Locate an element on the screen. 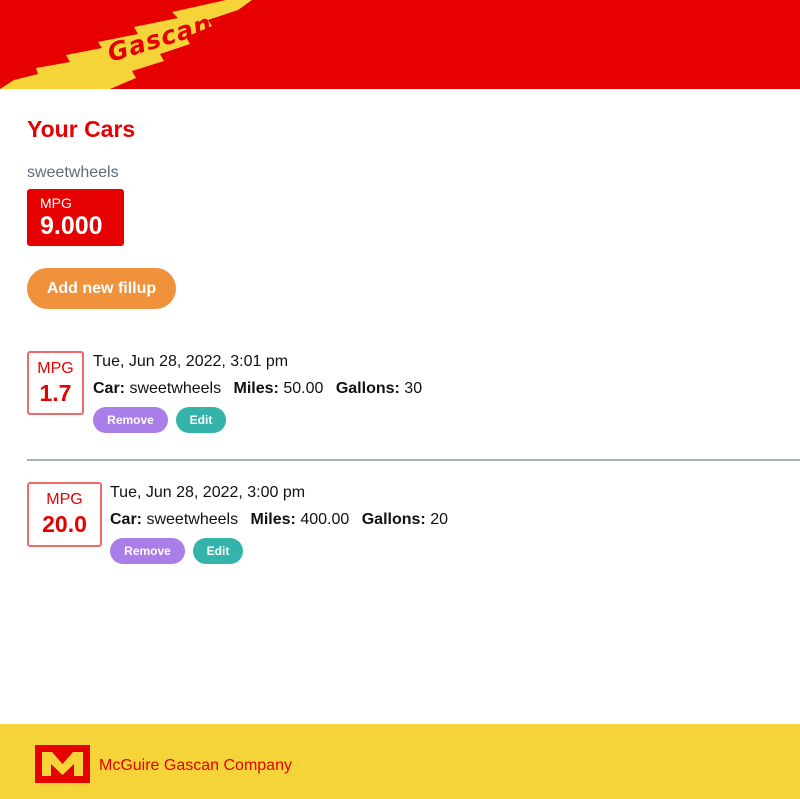 Image resolution: width=800 pixels, height=799 pixels. fillup-mpg-value: 20.0 is located at coordinates (64, 524).